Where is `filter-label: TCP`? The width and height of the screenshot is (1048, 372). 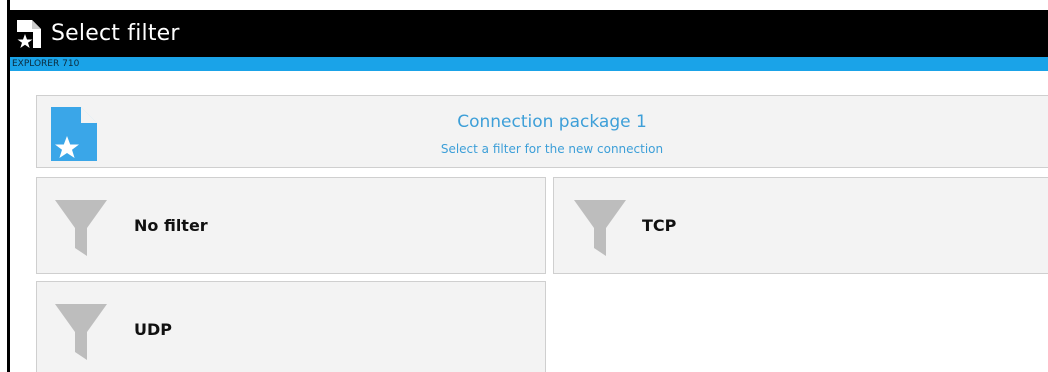
filter-label: TCP is located at coordinates (659, 225).